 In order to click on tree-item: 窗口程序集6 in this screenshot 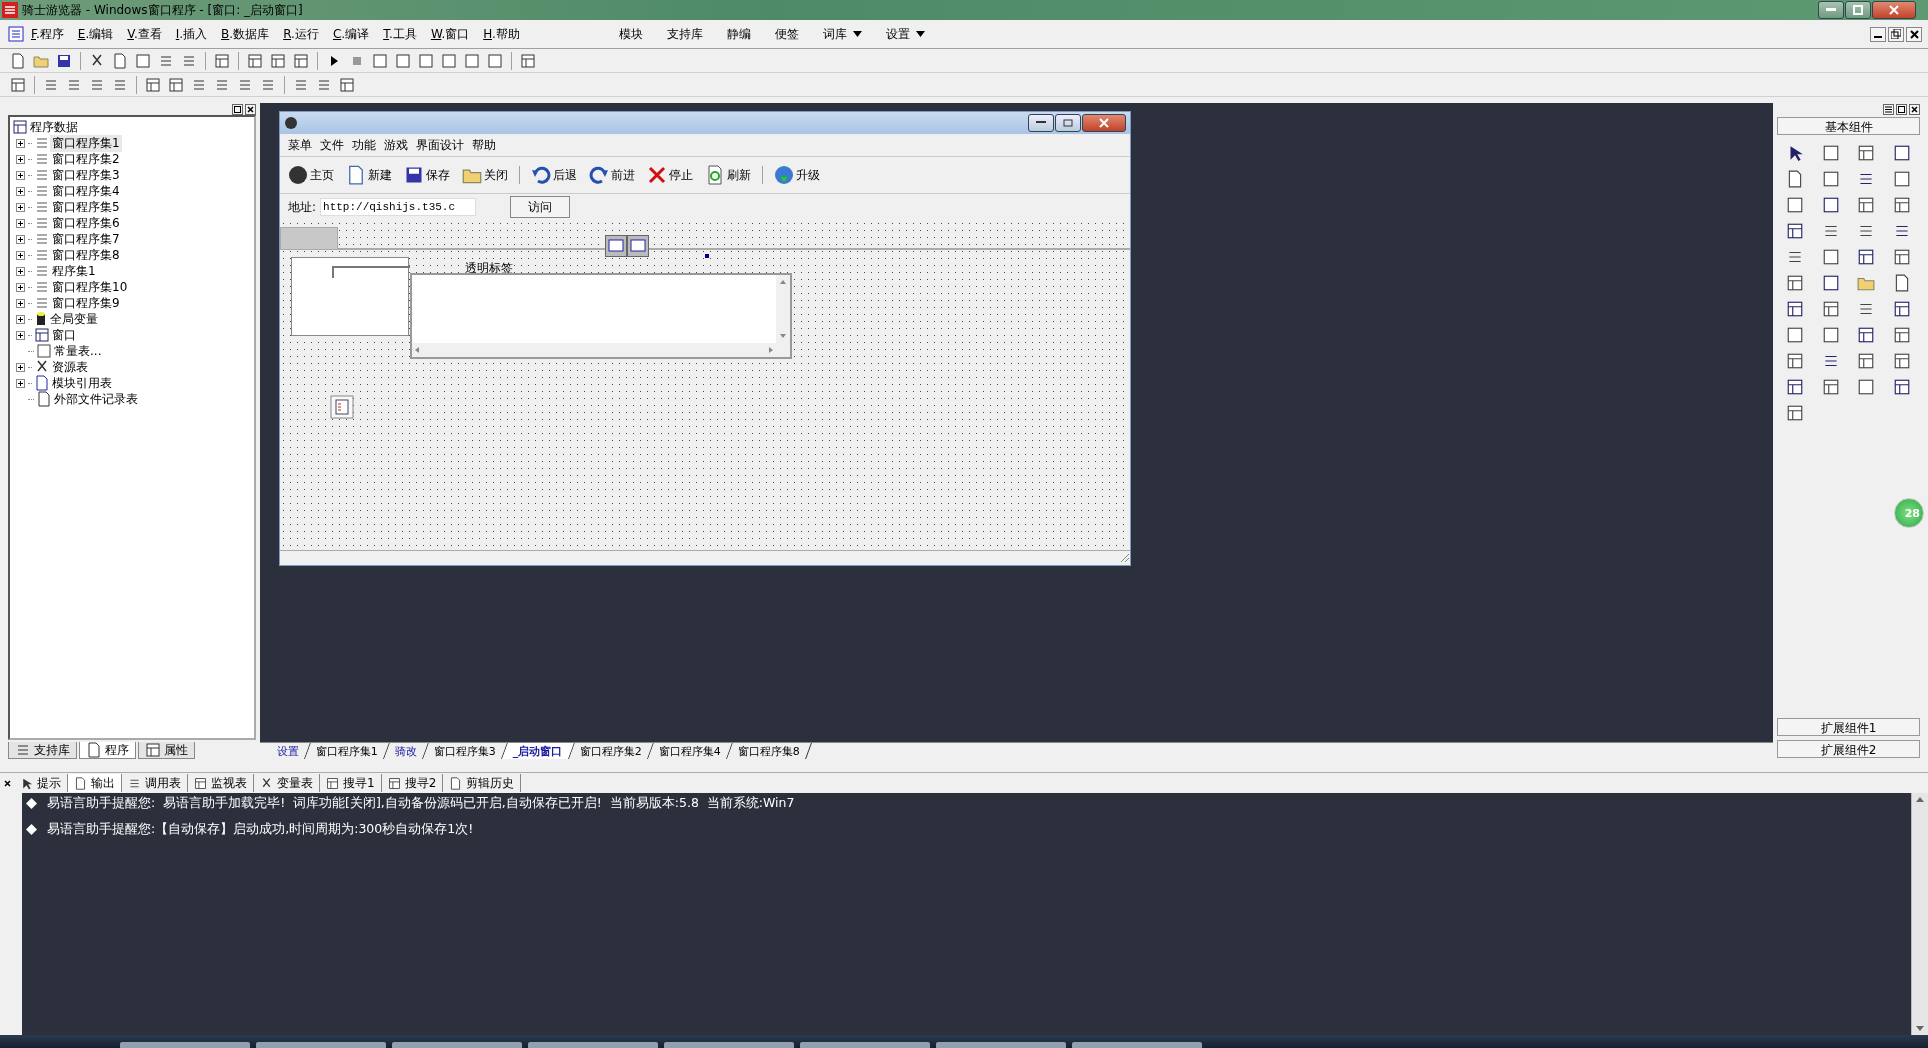, I will do `click(86, 223)`.